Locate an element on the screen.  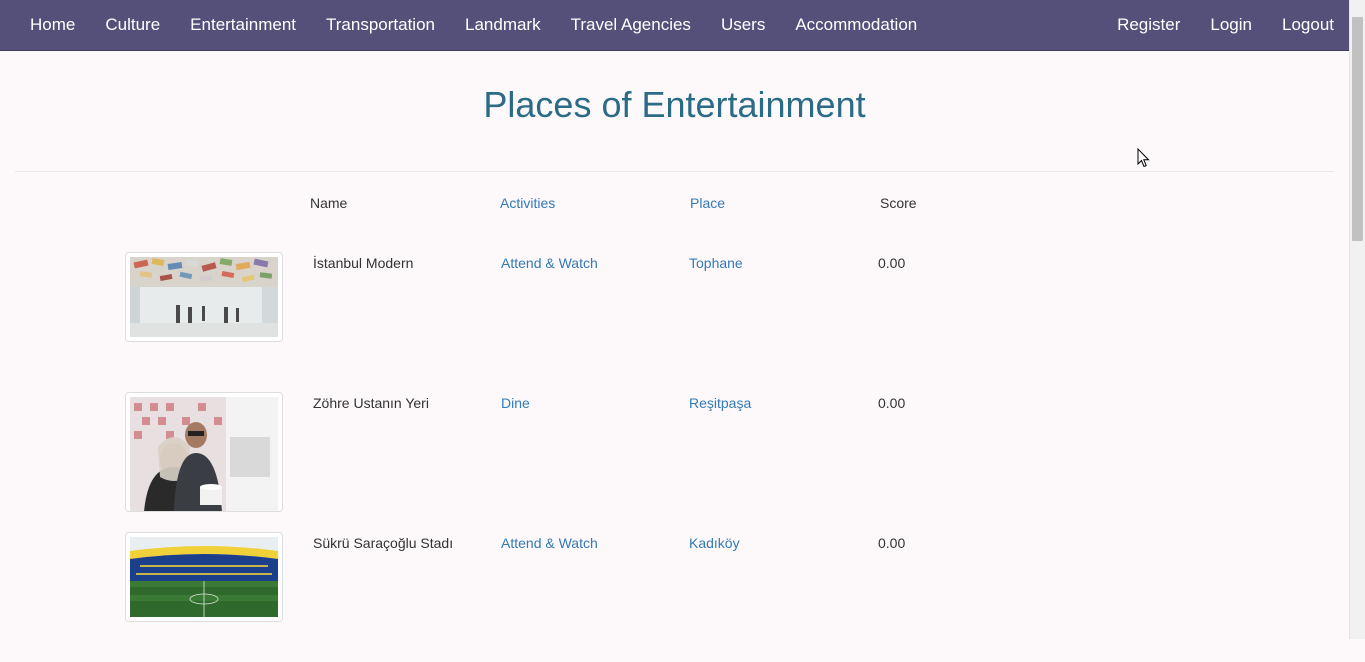
place-link: Reşitpaşa is located at coordinates (720, 403).